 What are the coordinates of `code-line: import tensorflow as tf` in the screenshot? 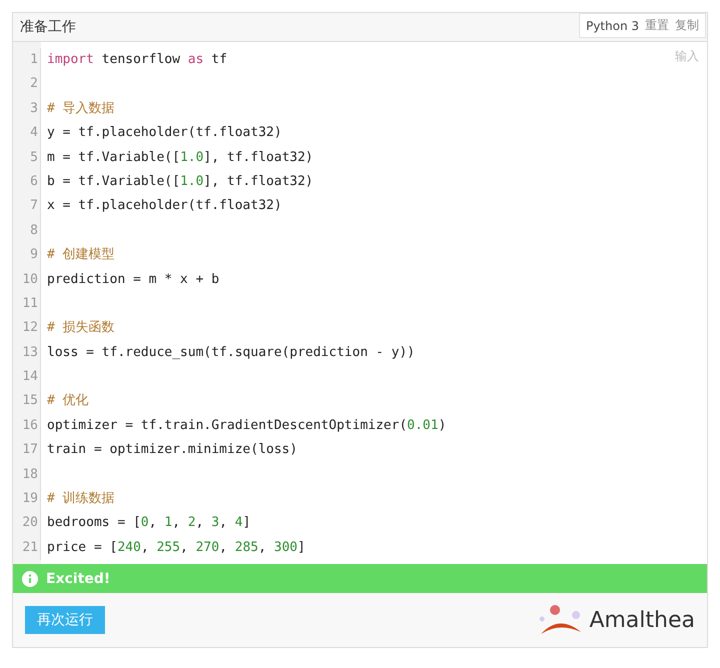 It's located at (137, 60).